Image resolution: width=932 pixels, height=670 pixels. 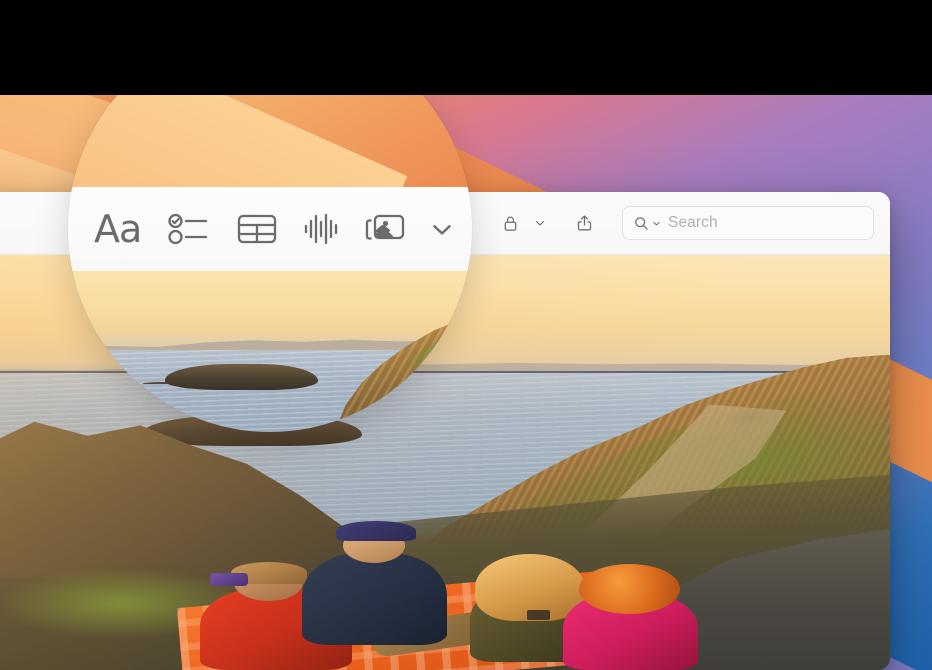 I want to click on search-scope-chevron-down-icon, so click(x=656, y=223).